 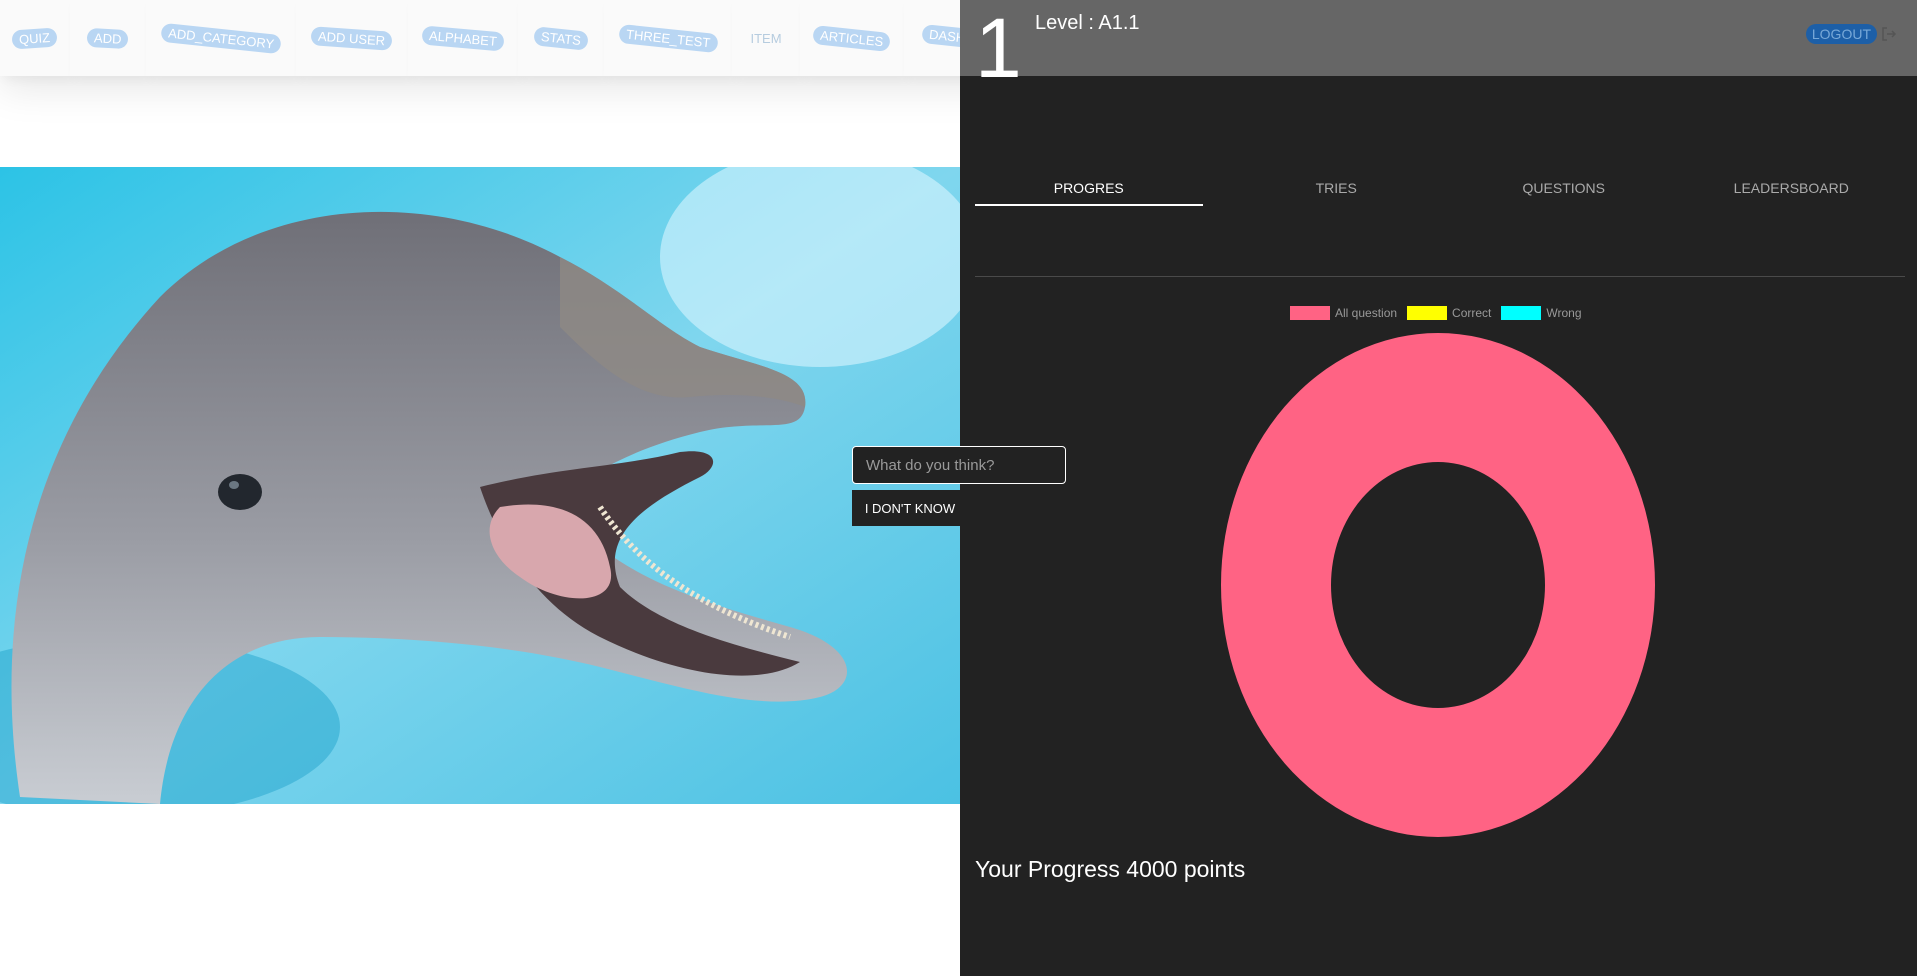 I want to click on doughnut-slice-all-question, so click(x=1438, y=585).